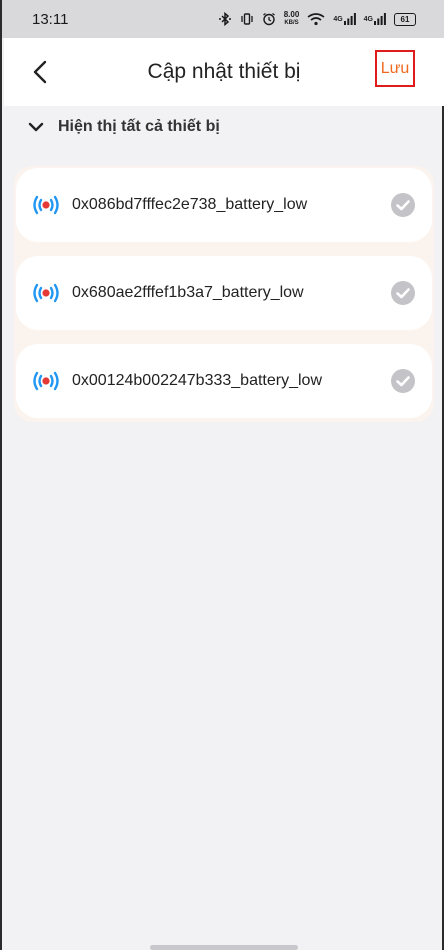 The width and height of the screenshot is (444, 950). Describe the element at coordinates (190, 204) in the screenshot. I see `device-name: 0x086bd7fffec2e738_battery_low` at that location.